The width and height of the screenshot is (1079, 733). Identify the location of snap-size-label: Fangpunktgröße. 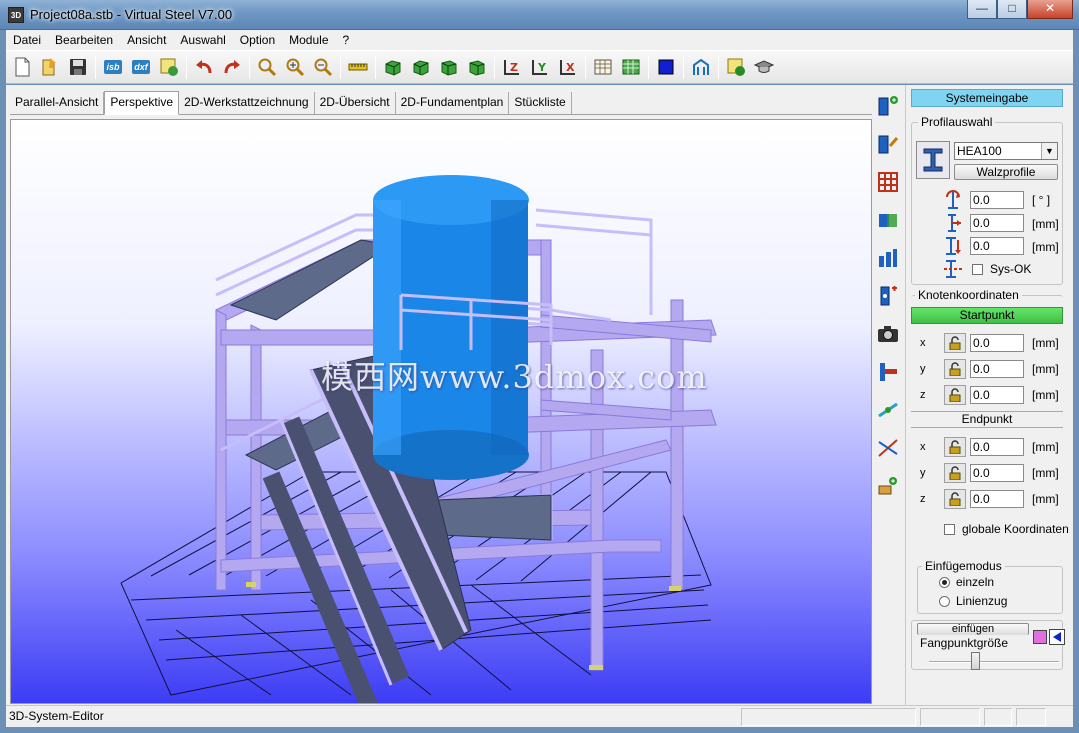
(964, 643).